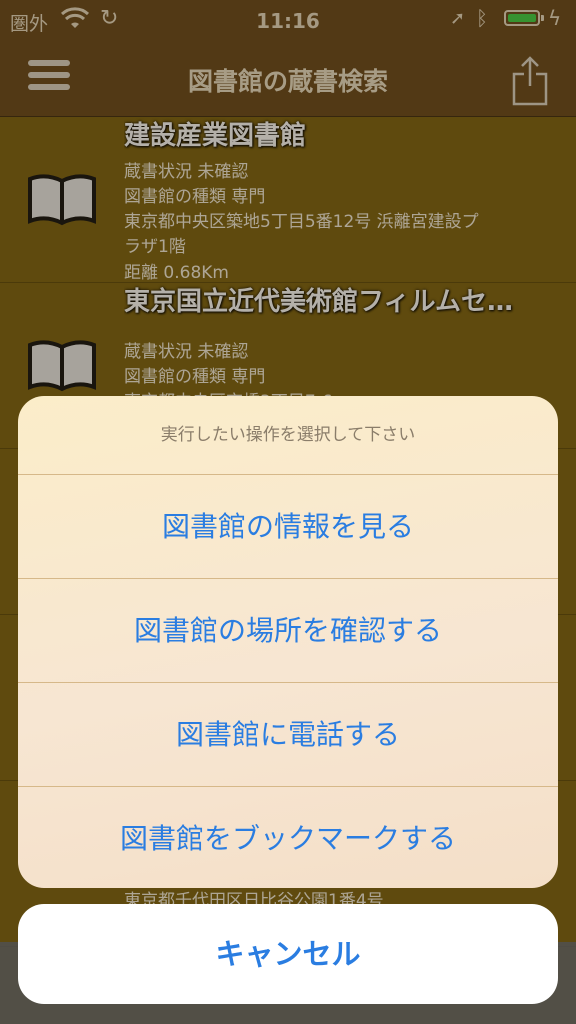  I want to click on check-library-location-button: 図書館の場所を確認する, so click(288, 631).